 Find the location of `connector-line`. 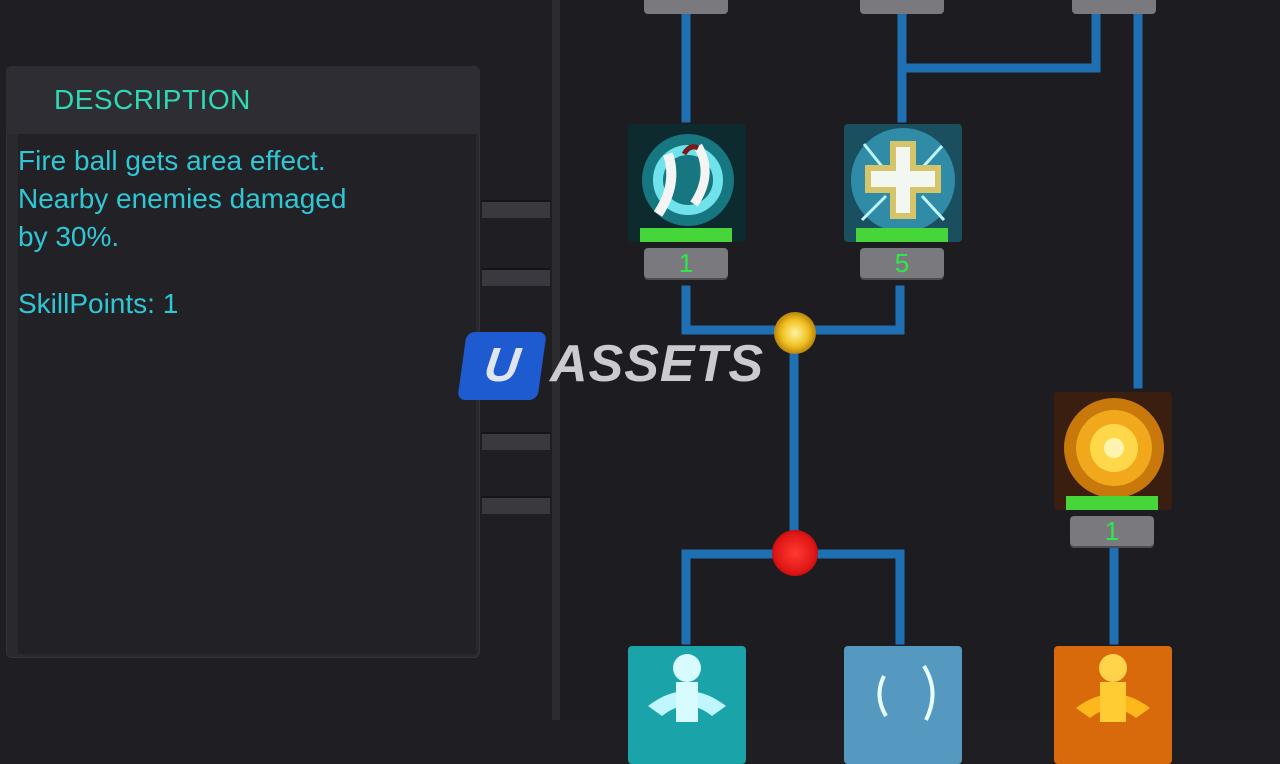

connector-line is located at coordinates (999, 39).